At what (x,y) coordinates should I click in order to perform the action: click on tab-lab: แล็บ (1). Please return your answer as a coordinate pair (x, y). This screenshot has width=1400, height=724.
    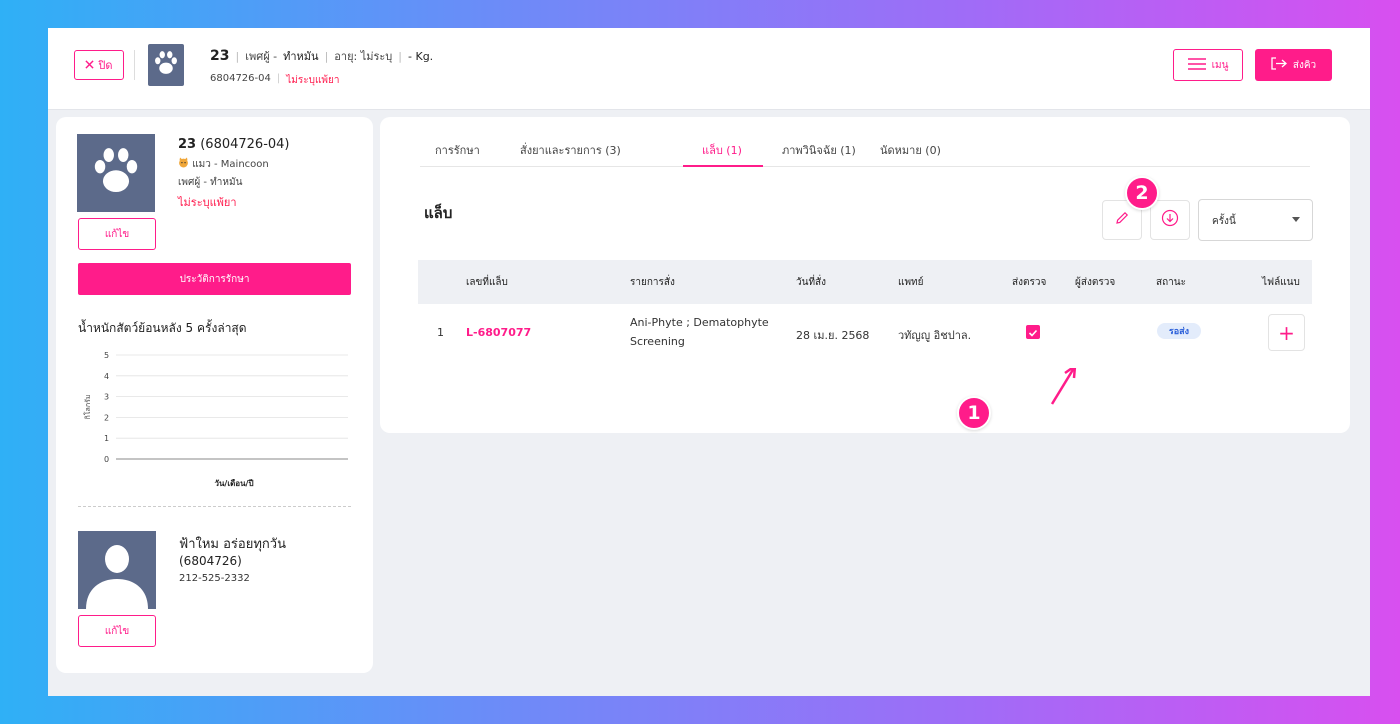
    Looking at the image, I should click on (722, 150).